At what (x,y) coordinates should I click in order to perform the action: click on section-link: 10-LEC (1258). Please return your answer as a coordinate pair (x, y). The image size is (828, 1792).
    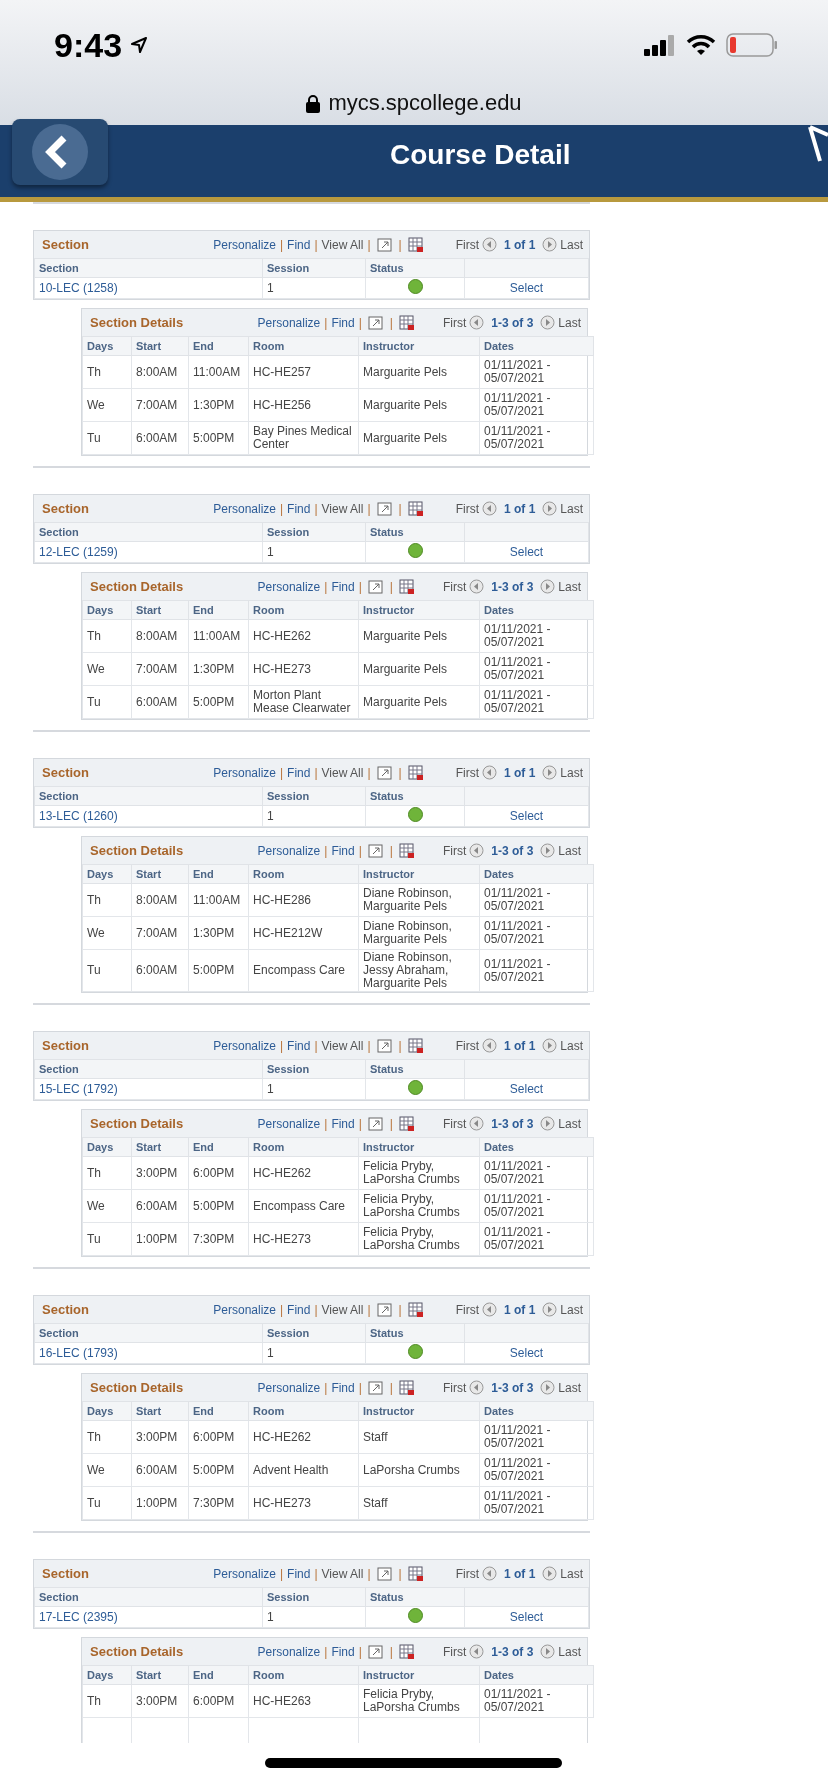
    Looking at the image, I should click on (148, 288).